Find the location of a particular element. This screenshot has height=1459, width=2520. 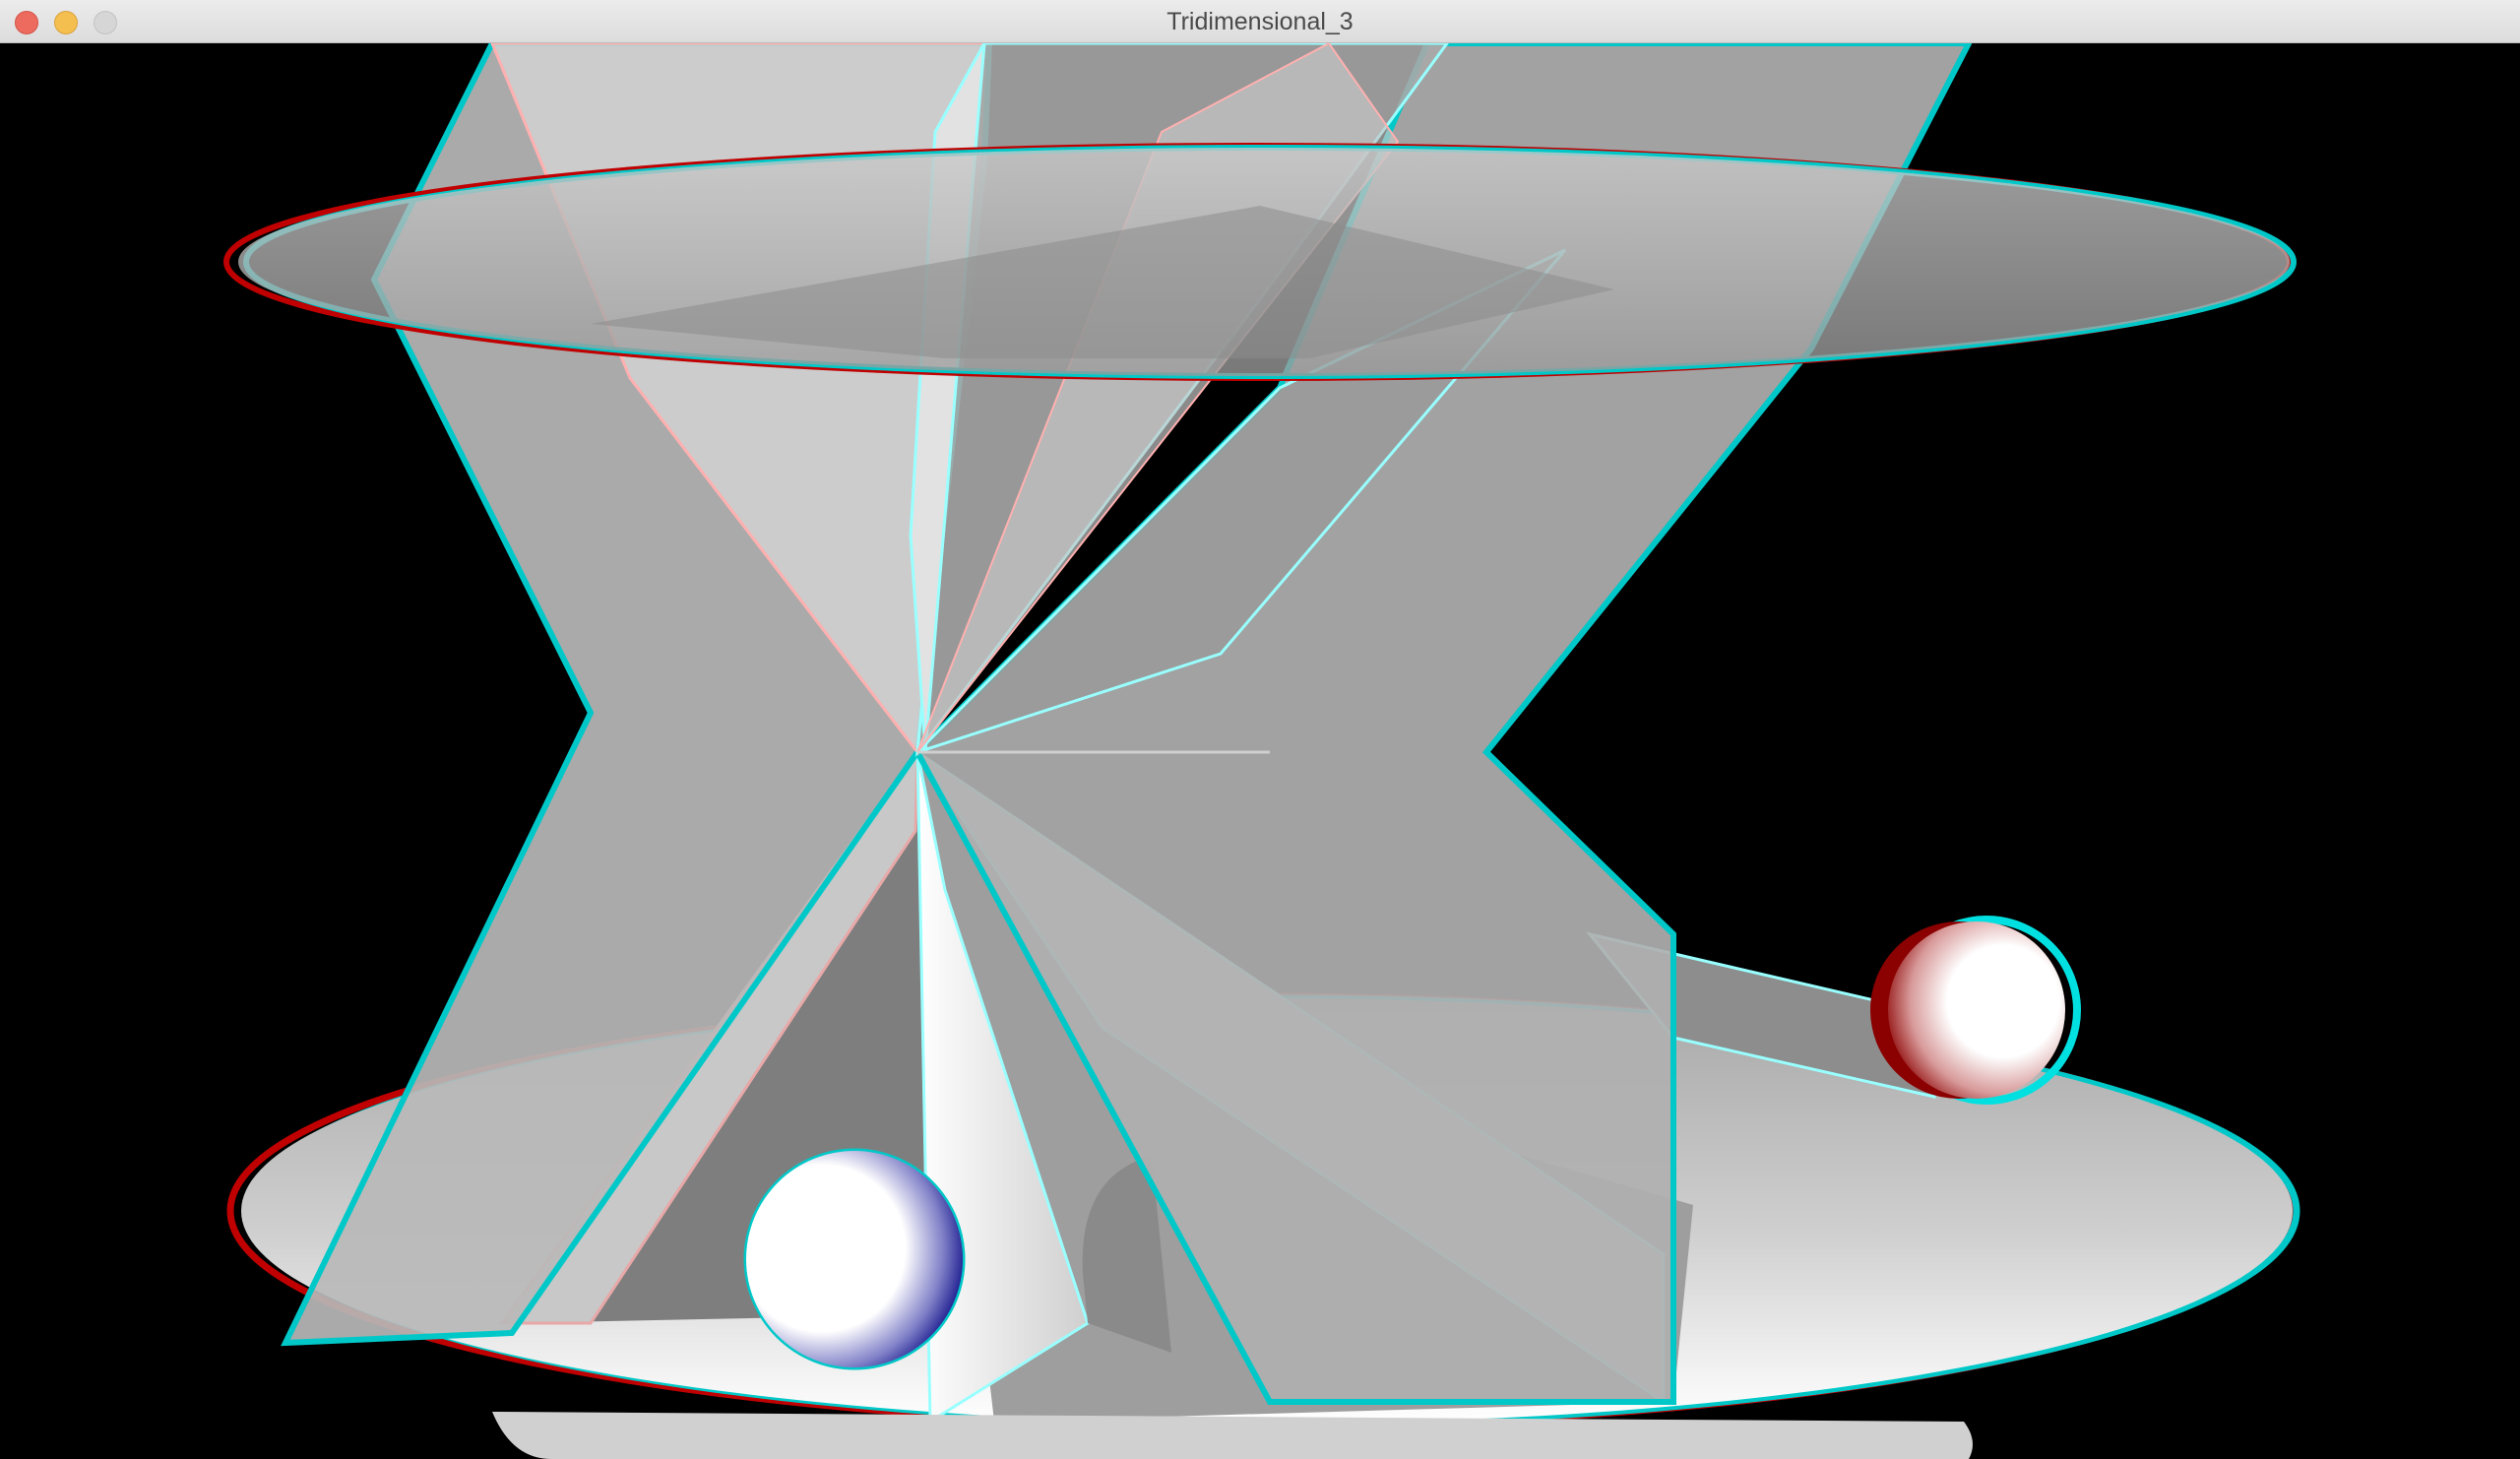

title-bar: Tridimensional_3 is located at coordinates (1260, 21).